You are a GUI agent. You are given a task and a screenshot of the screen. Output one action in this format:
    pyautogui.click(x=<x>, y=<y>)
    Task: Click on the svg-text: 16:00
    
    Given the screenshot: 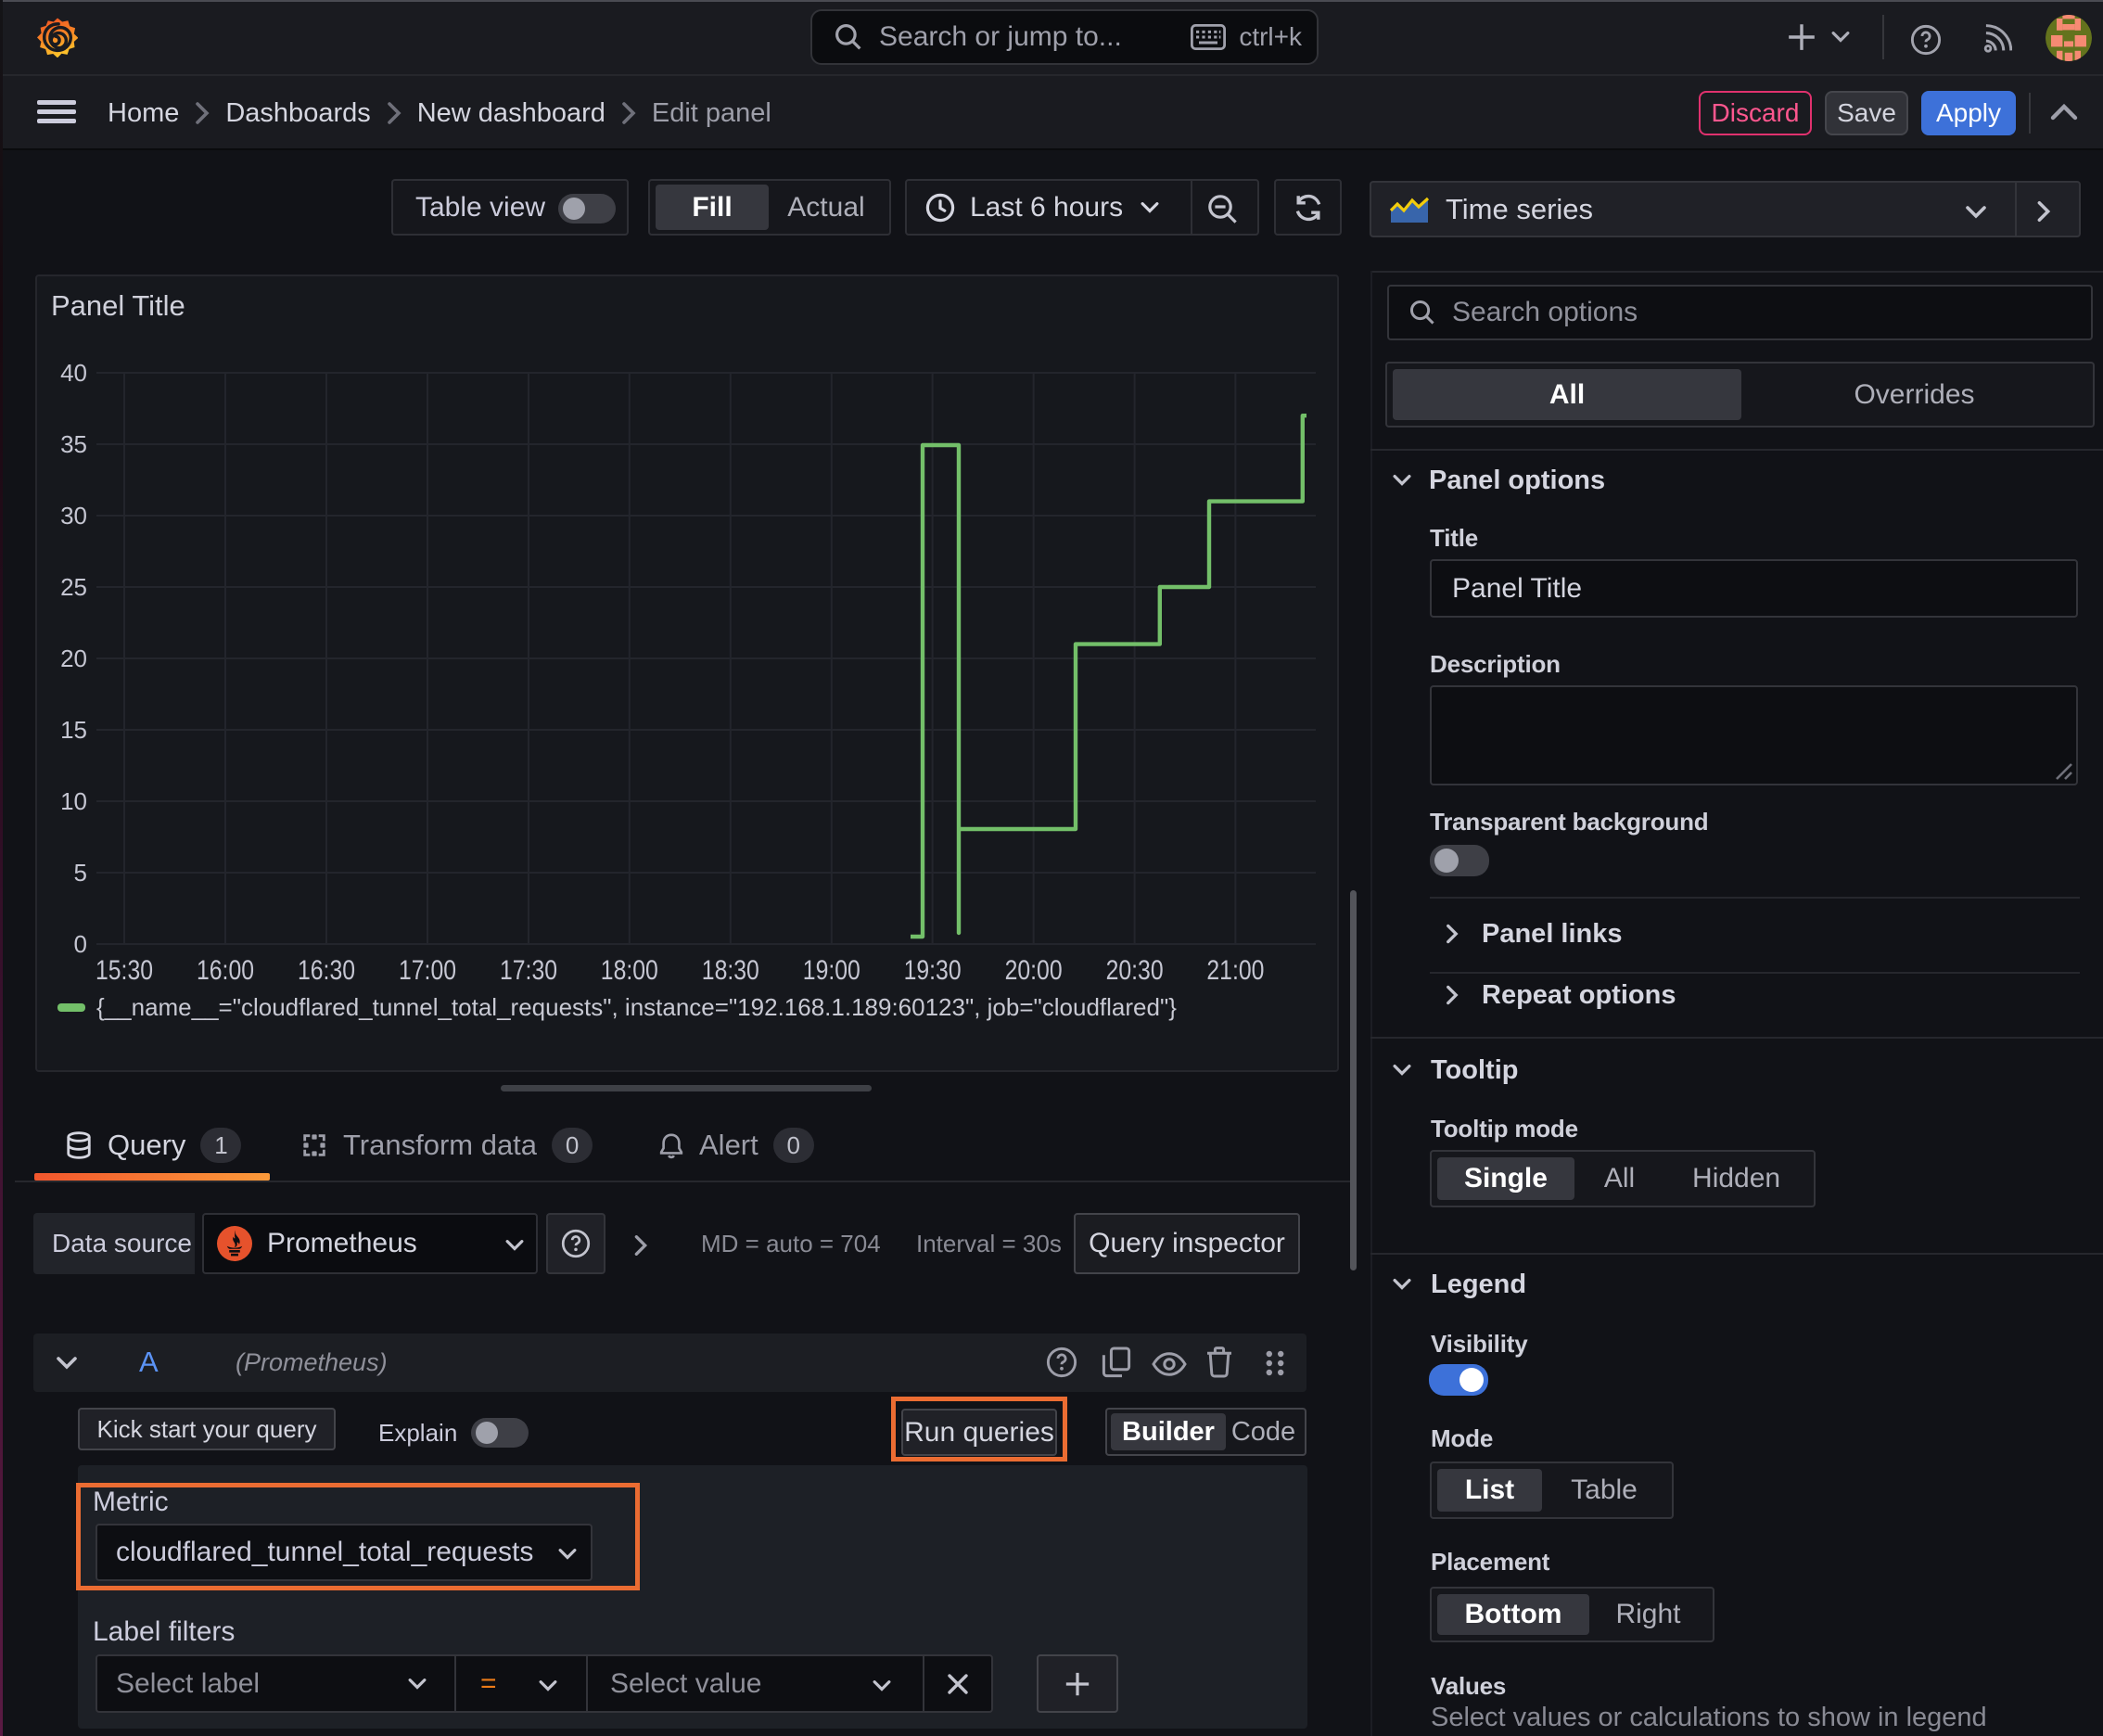 What is the action you would take?
    pyautogui.click(x=225, y=971)
    